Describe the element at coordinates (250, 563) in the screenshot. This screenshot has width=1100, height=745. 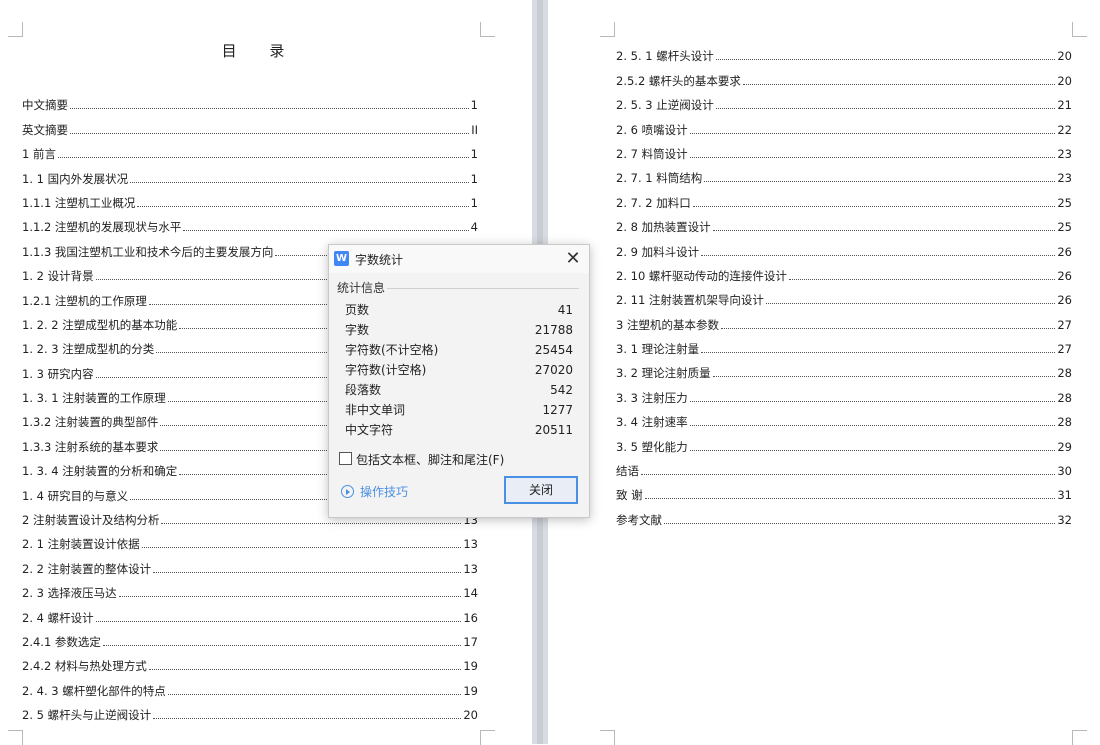
I see `toc-entry: 2. 2 注射装置的整体设计 13` at that location.